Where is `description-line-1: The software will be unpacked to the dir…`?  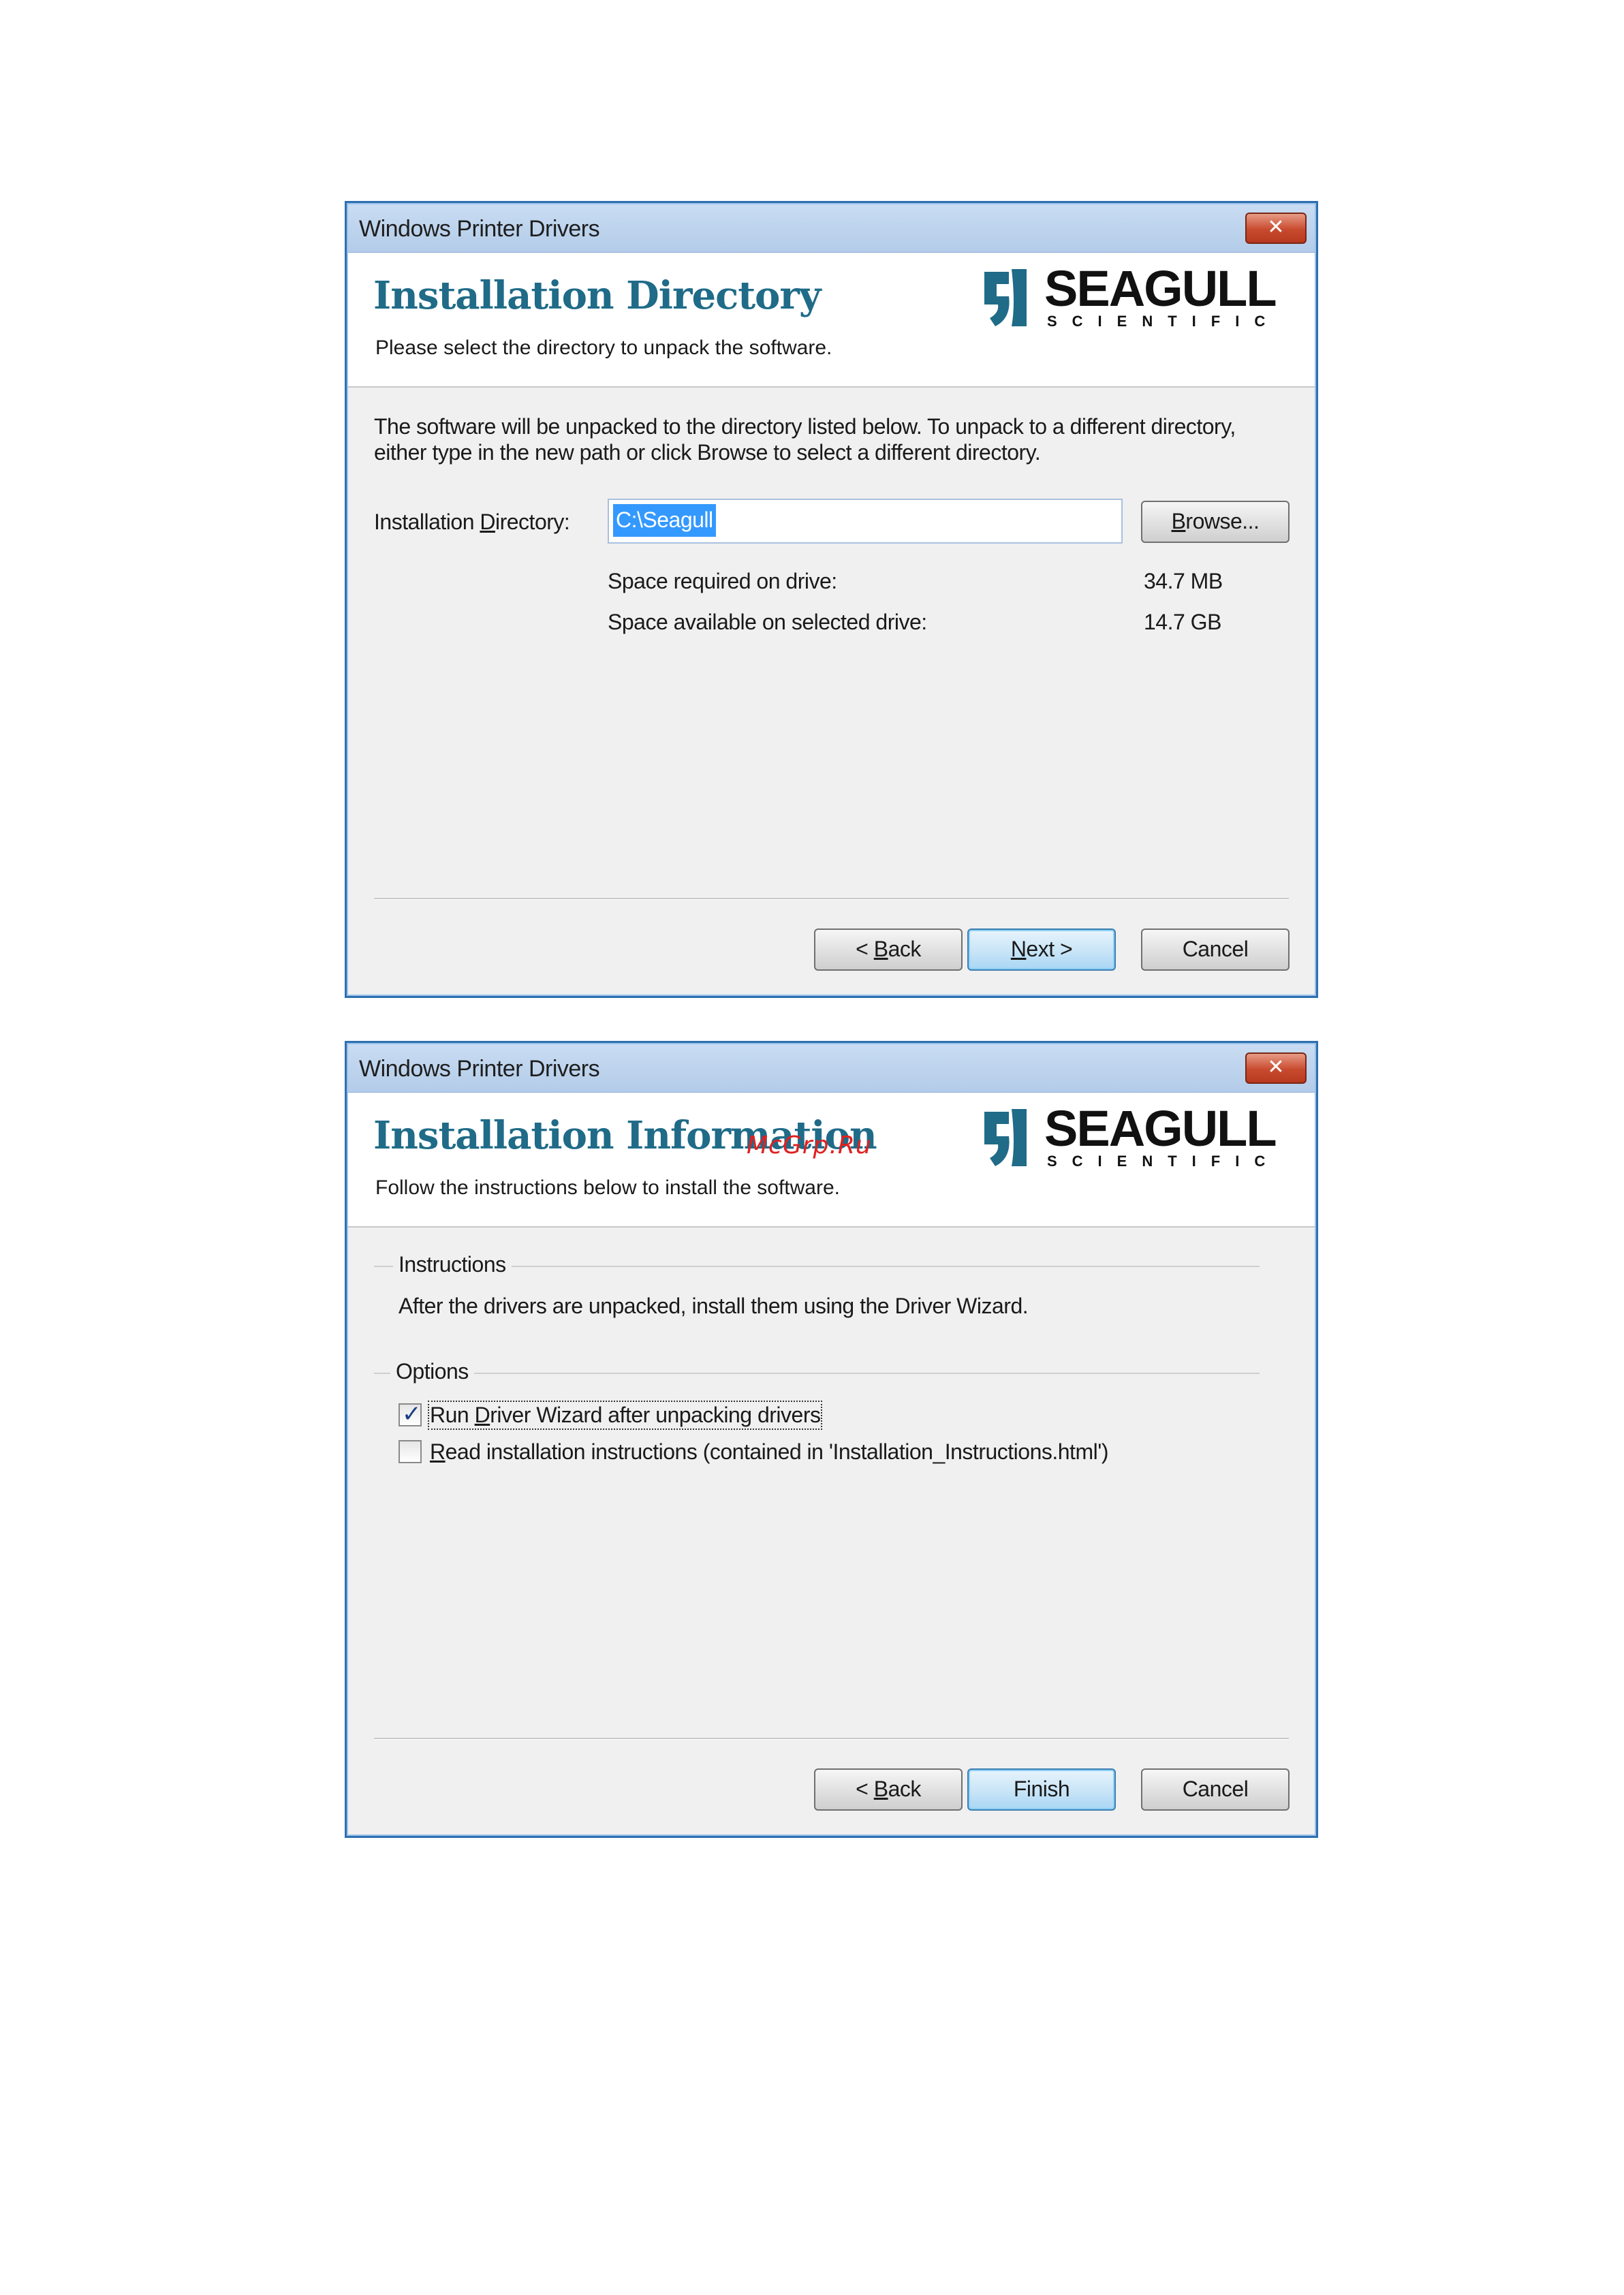 description-line-1: The software will be unpacked to the dir… is located at coordinates (805, 426).